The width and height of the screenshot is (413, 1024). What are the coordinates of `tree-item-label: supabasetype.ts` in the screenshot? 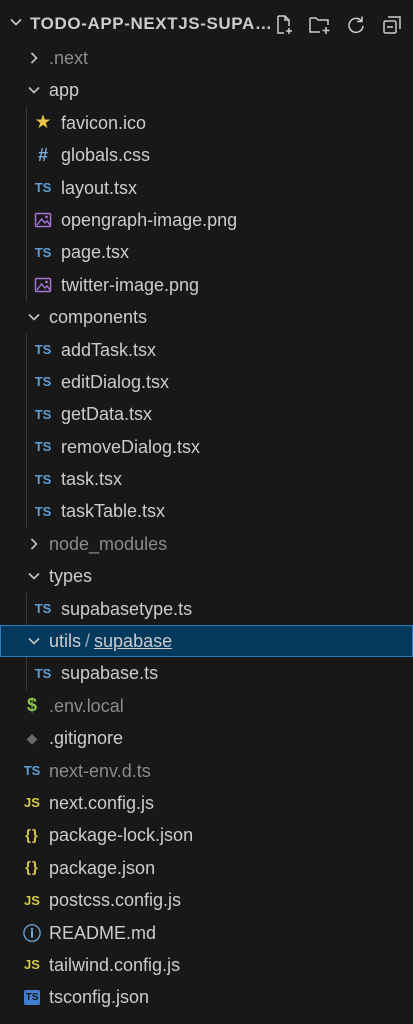 It's located at (127, 608).